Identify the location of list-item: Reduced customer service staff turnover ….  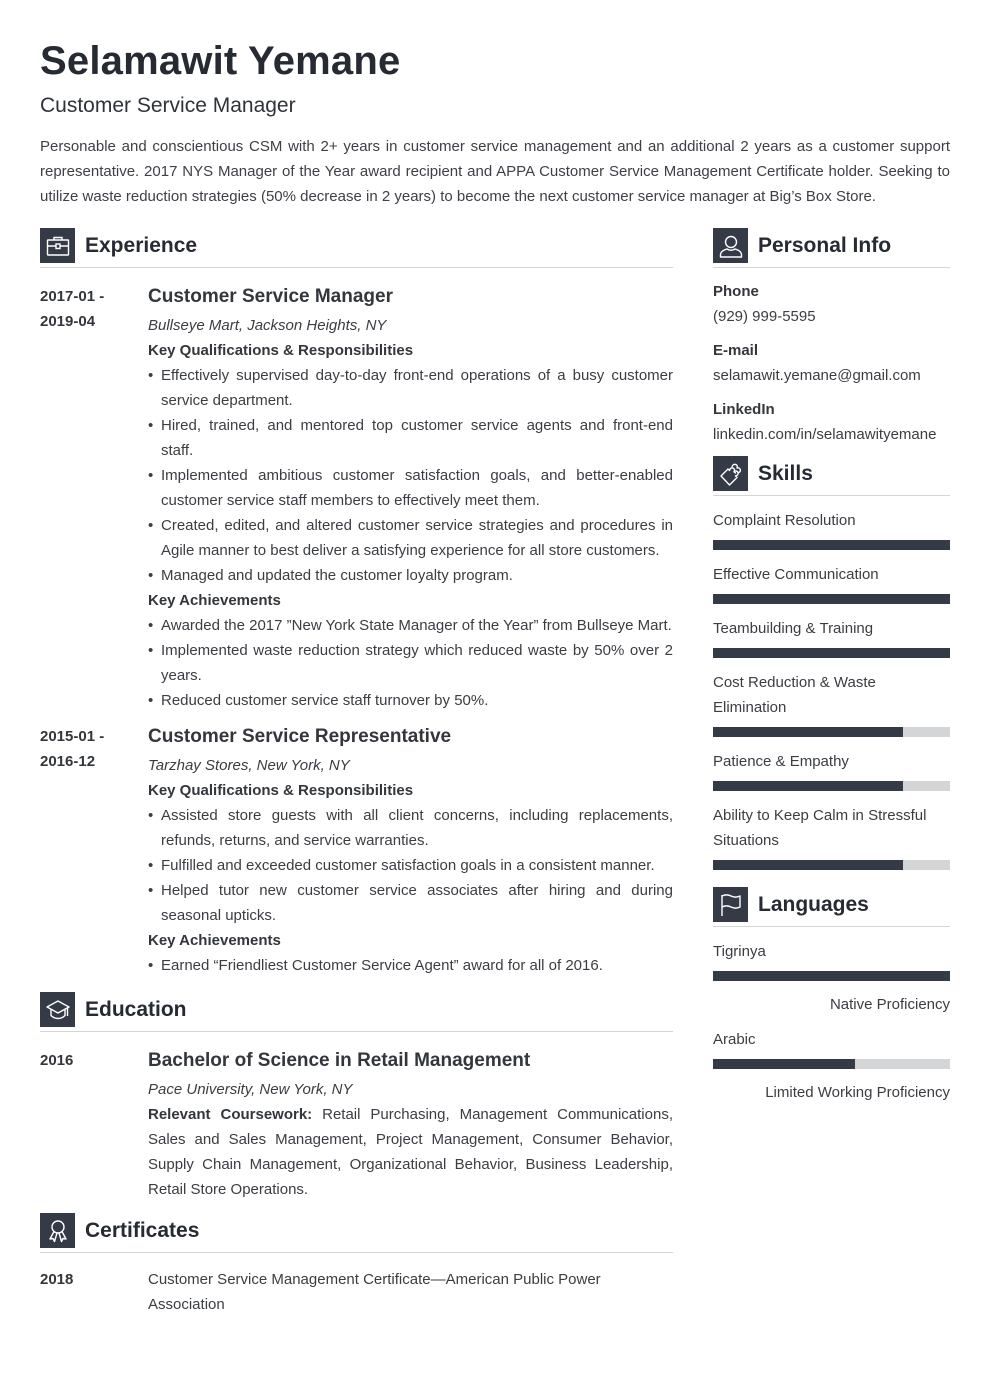
(410, 700).